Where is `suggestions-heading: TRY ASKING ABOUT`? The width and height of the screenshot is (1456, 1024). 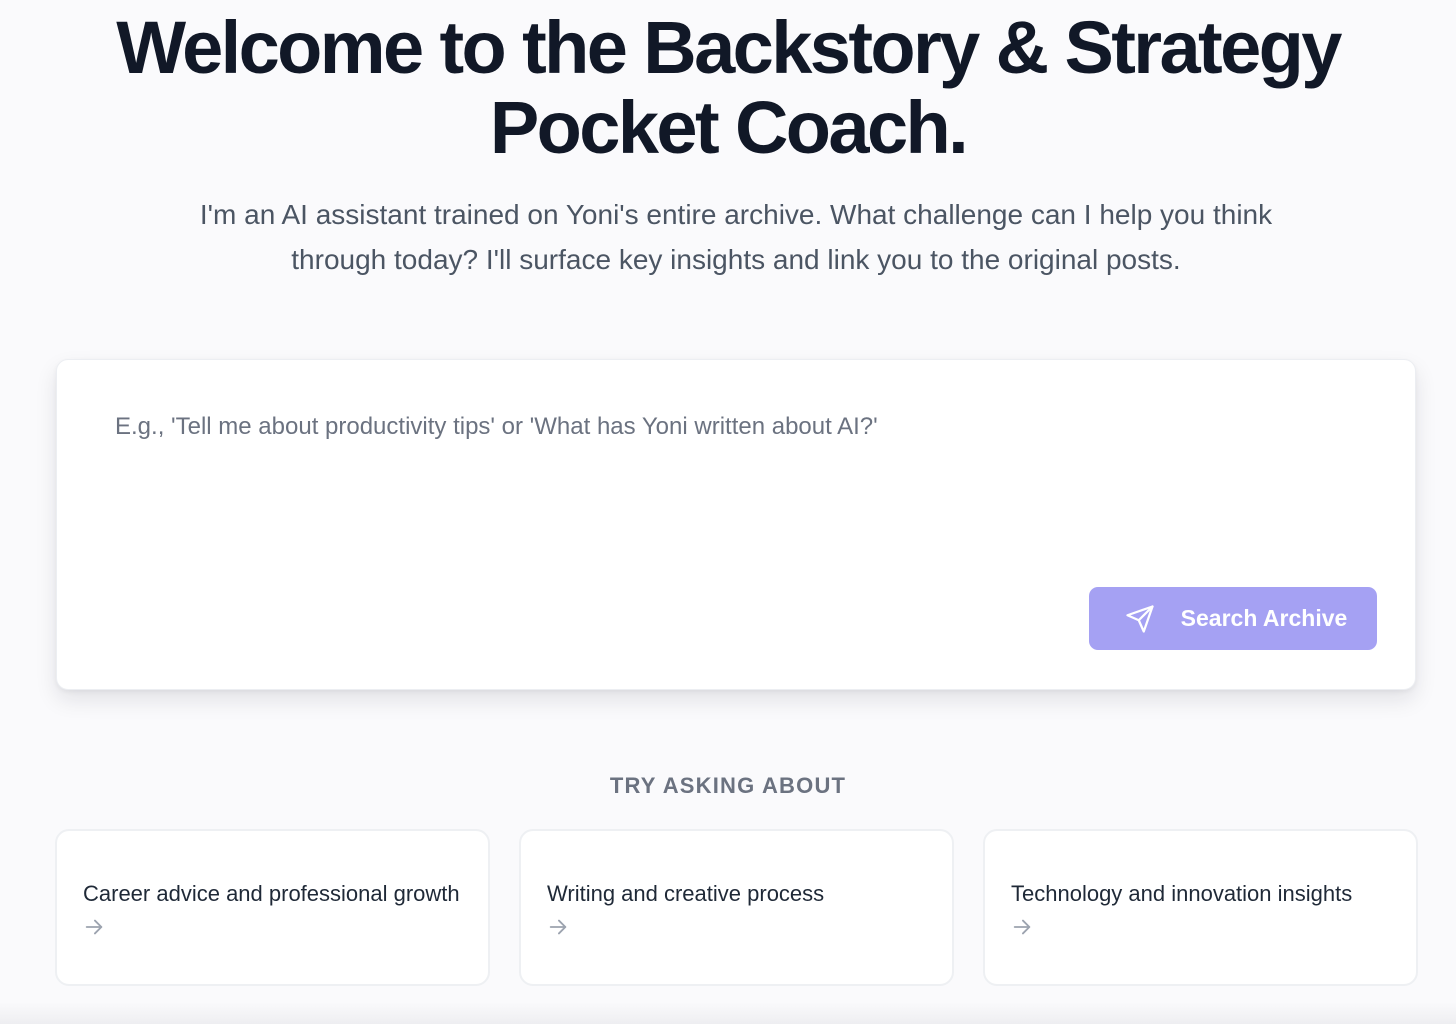 suggestions-heading: TRY ASKING ABOUT is located at coordinates (728, 785).